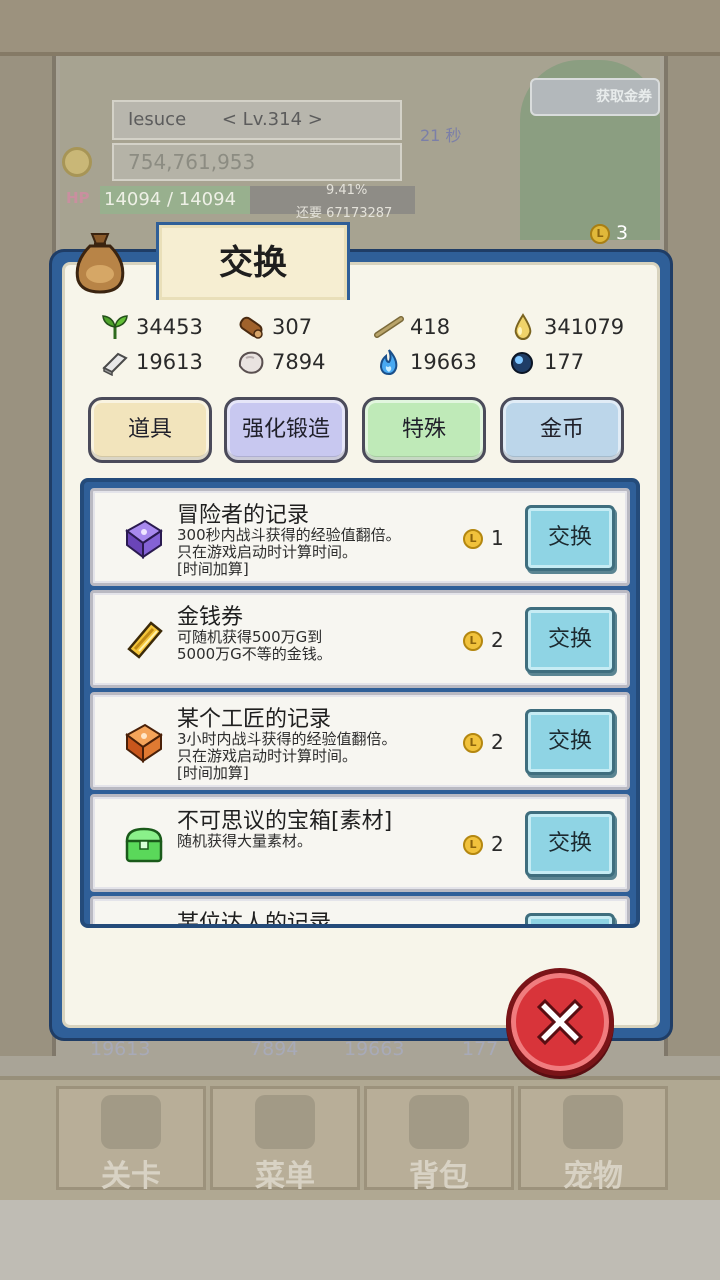  What do you see at coordinates (175, 200) in the screenshot?
I see `hp-bar: 14094 / 14094` at bounding box center [175, 200].